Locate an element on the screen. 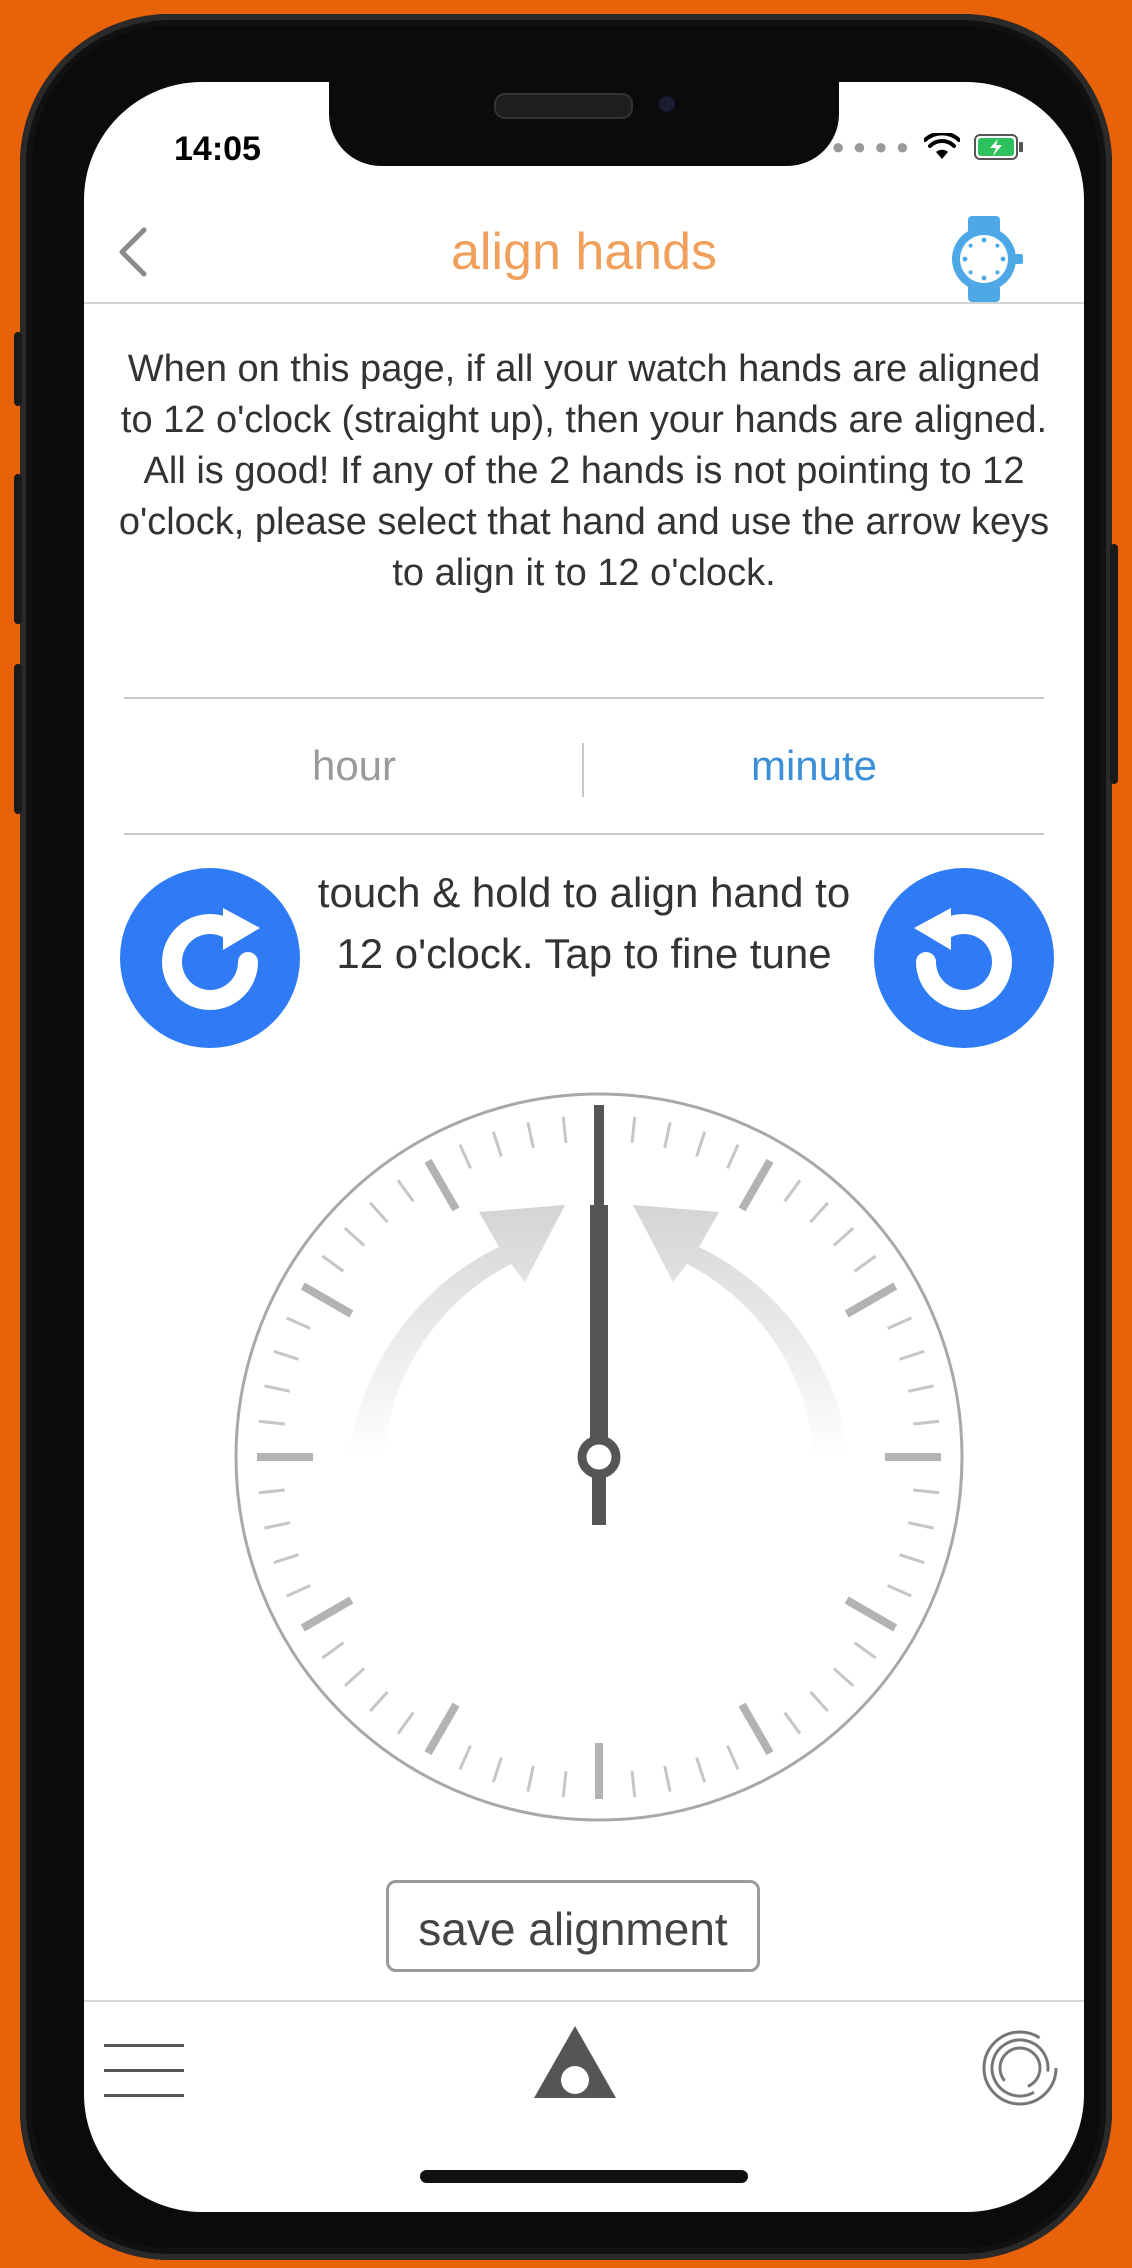 This screenshot has height=2268, width=1132. rotate-counterclockwise-icon is located at coordinates (963, 959).